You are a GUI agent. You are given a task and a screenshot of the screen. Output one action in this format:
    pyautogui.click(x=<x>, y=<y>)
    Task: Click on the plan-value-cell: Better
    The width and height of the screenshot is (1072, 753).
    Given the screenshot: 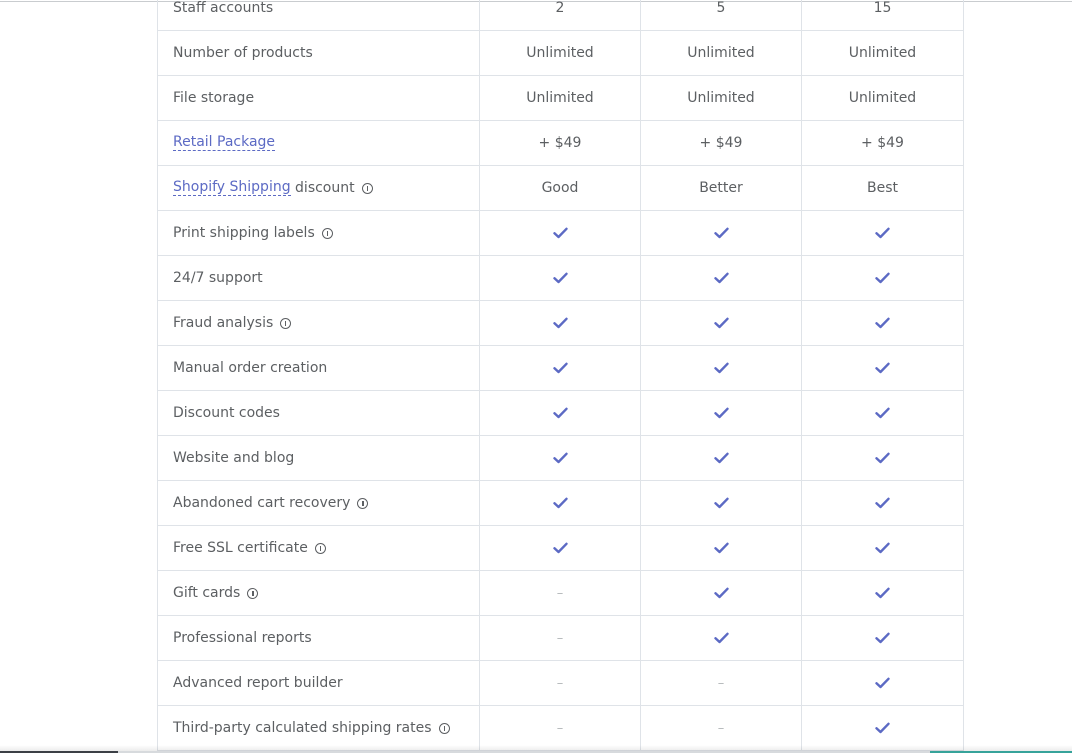 What is the action you would take?
    pyautogui.click(x=721, y=188)
    